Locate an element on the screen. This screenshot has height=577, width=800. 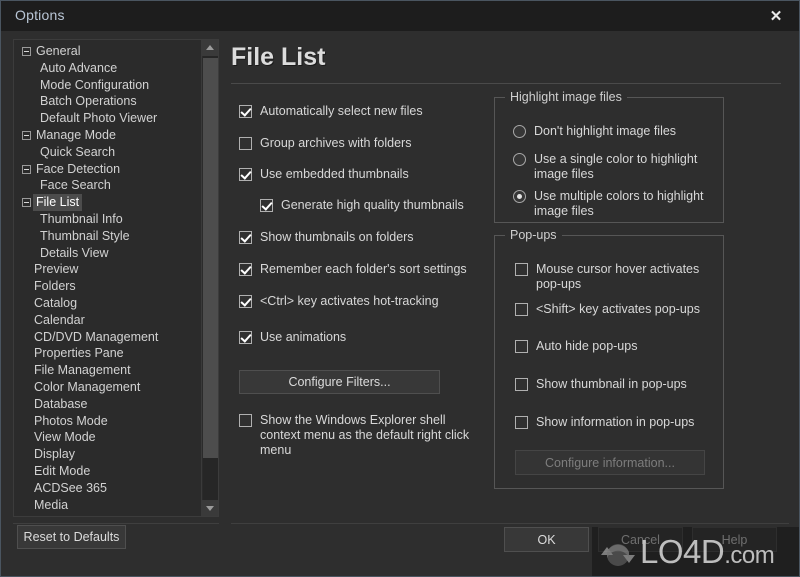
sidebar-item-label: Color Management is located at coordinates (87, 386).